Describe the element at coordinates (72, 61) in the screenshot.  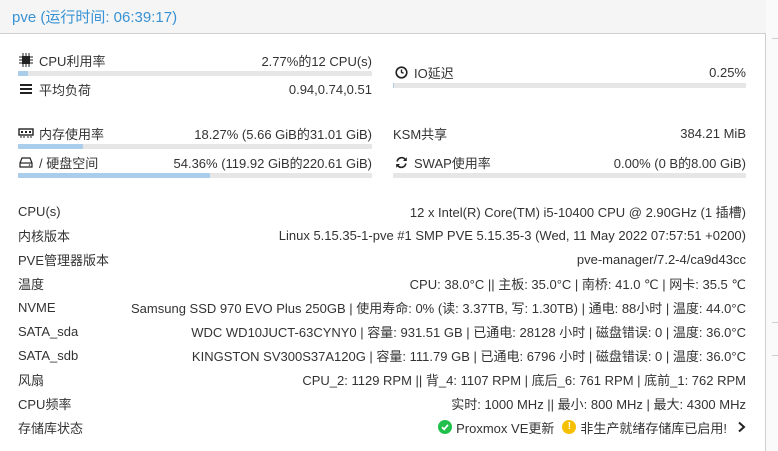
I see `cpu-usage-label: CPU利用率` at that location.